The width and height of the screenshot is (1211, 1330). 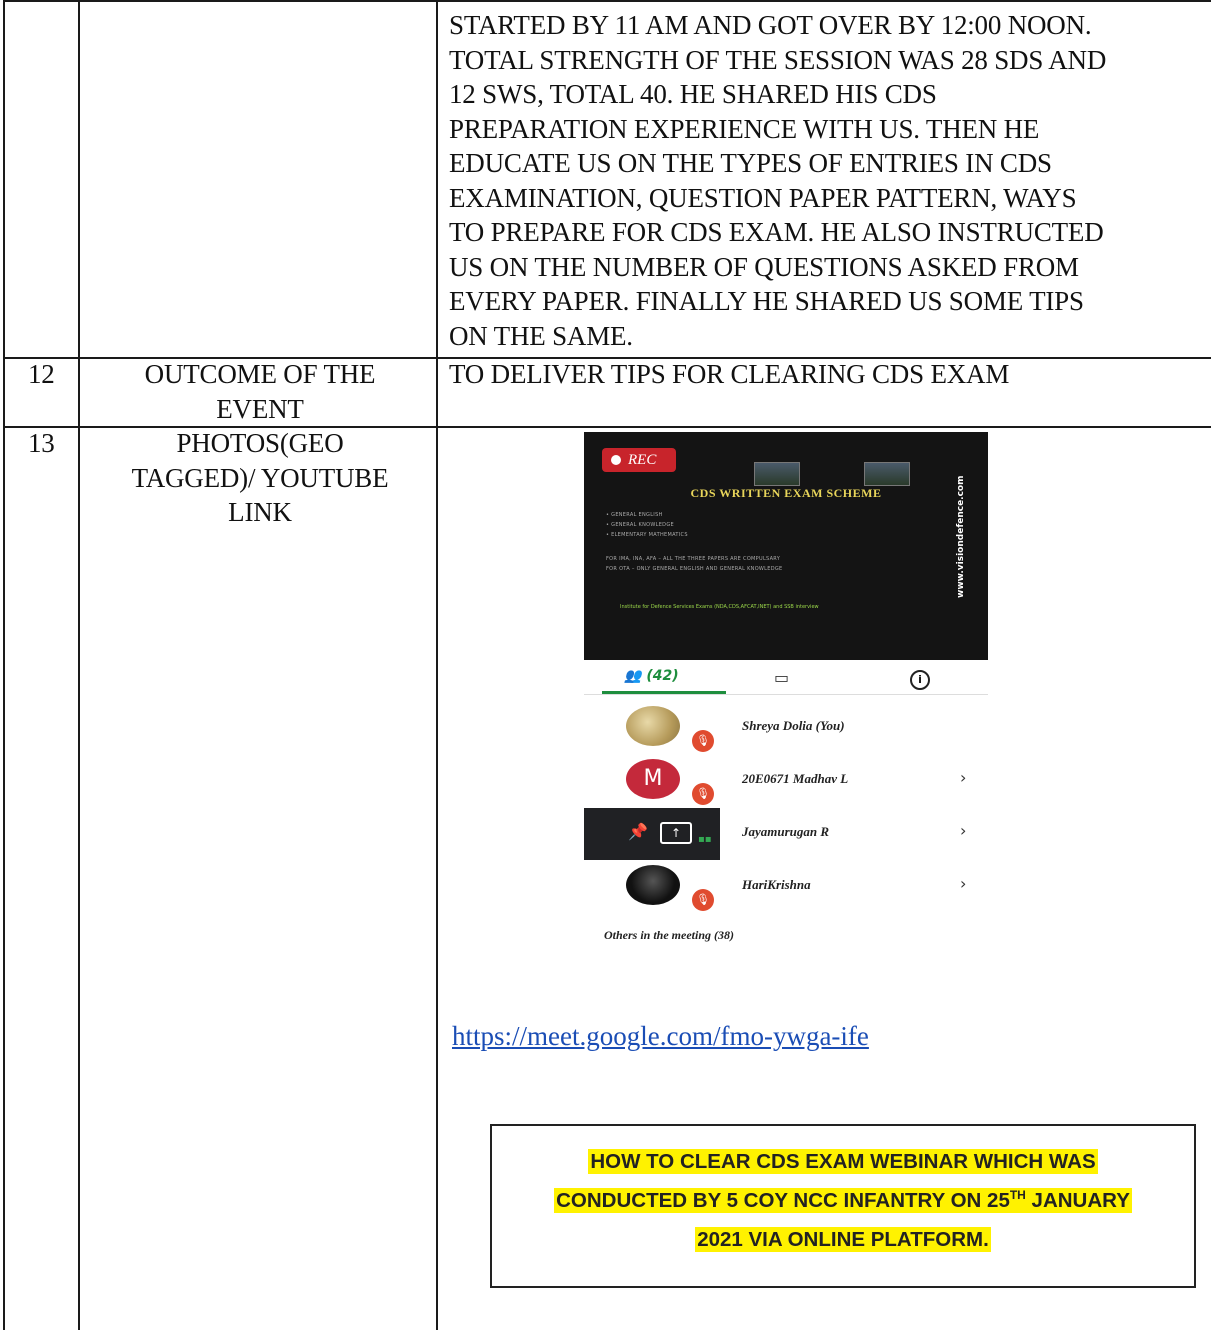 What do you see at coordinates (660, 1036) in the screenshot?
I see `meet-link: https://meet.google.com/fmo-ywga-ife` at bounding box center [660, 1036].